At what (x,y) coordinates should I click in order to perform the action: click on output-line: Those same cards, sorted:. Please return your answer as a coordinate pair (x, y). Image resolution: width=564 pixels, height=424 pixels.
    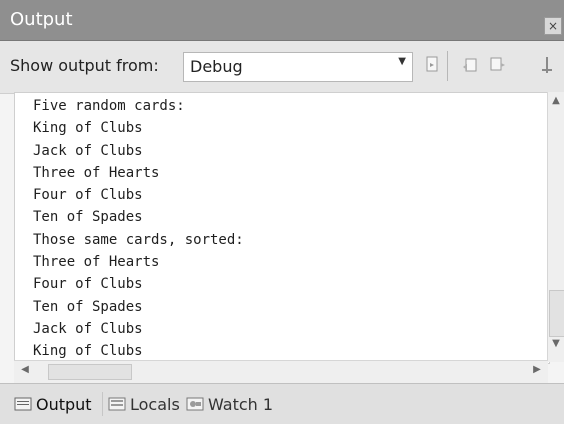
    Looking at the image, I should click on (138, 239).